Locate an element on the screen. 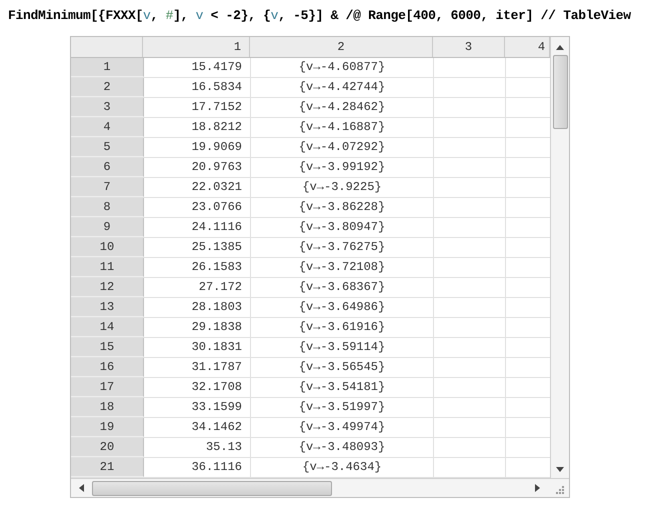  table-cell: {v→-3.51997} is located at coordinates (342, 407).